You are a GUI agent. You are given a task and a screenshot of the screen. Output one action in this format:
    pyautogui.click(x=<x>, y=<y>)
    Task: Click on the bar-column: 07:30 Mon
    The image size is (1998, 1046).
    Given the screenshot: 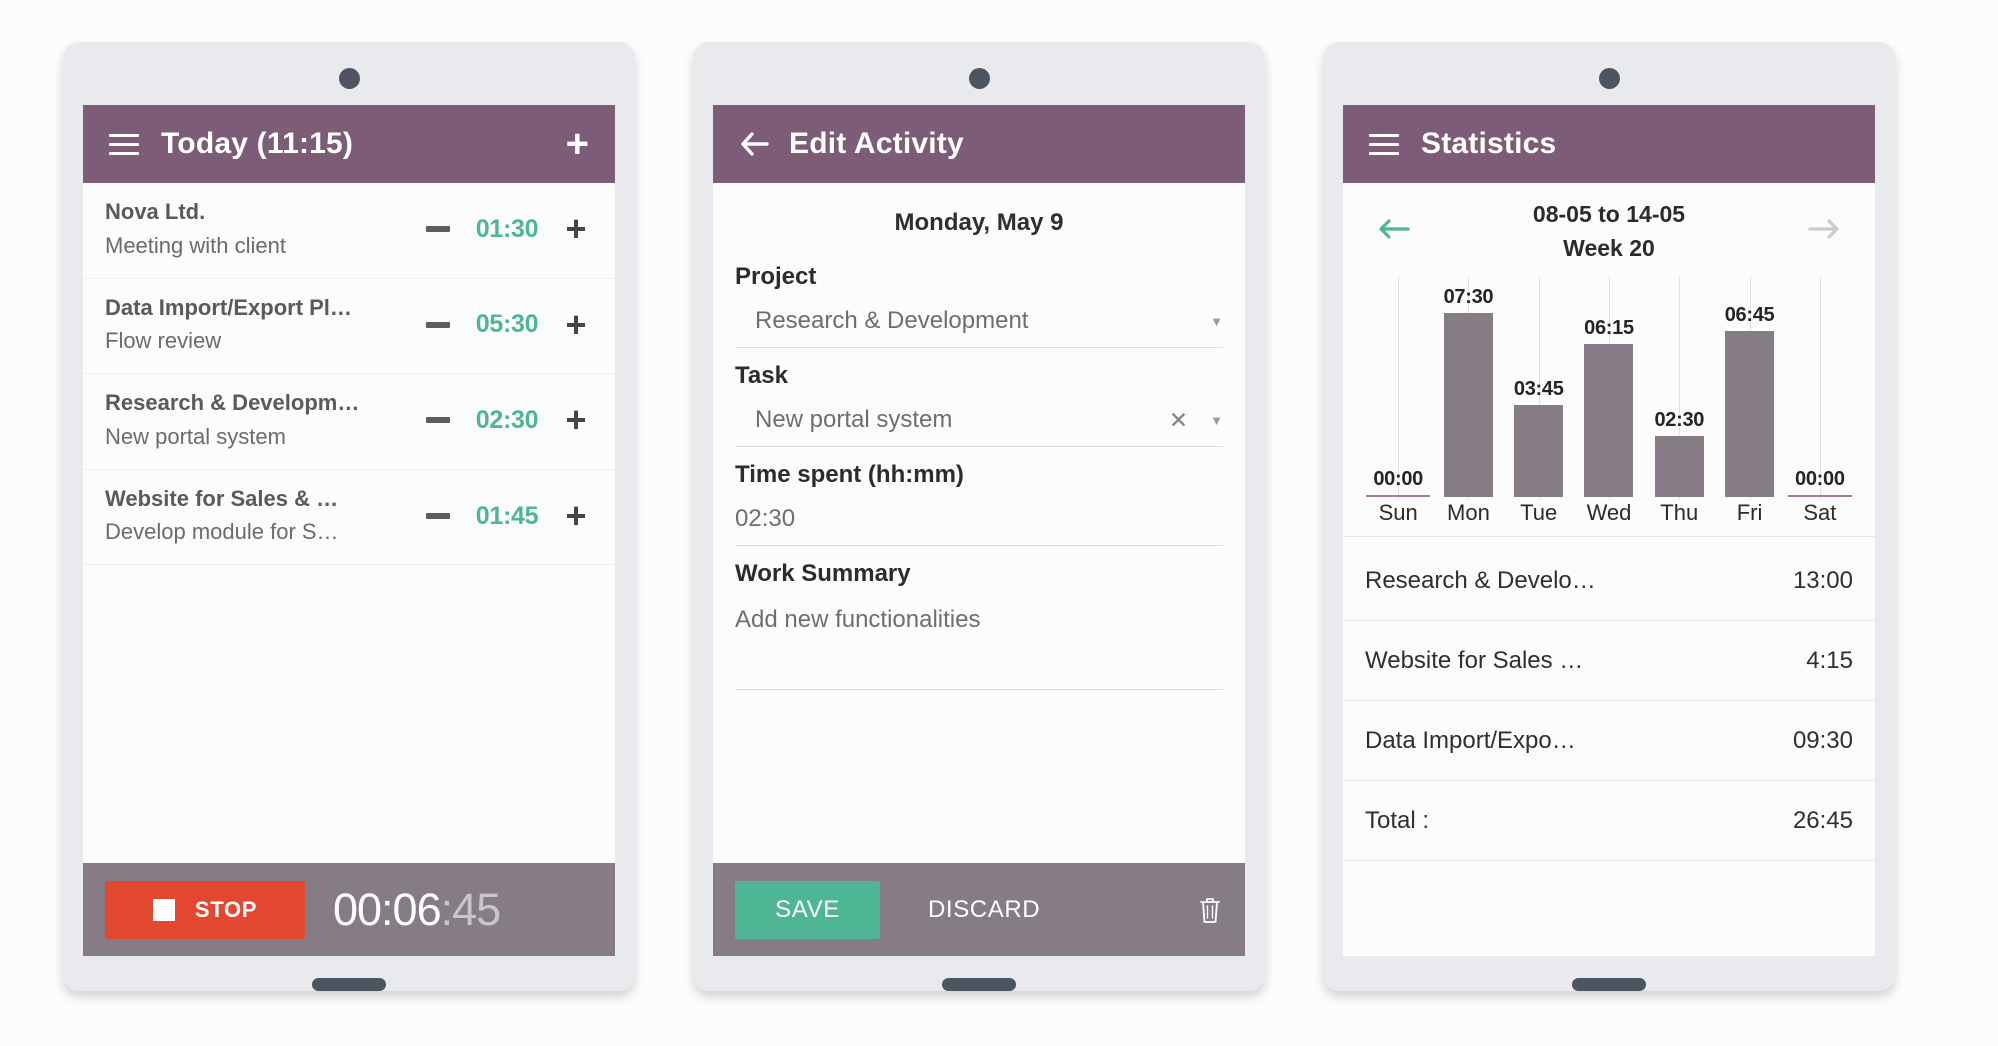 What is the action you would take?
    pyautogui.click(x=1468, y=401)
    